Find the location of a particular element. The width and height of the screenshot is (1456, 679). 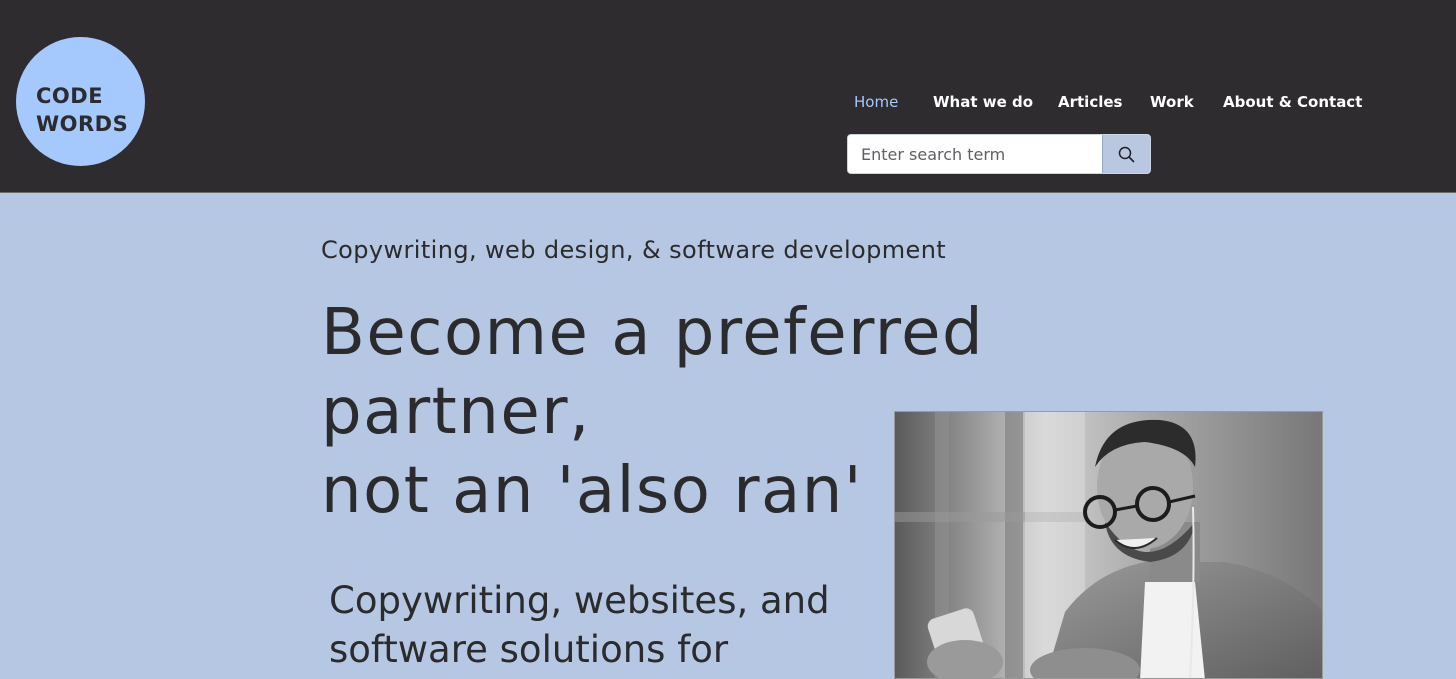

man-with-phone-photo is located at coordinates (1108, 545).